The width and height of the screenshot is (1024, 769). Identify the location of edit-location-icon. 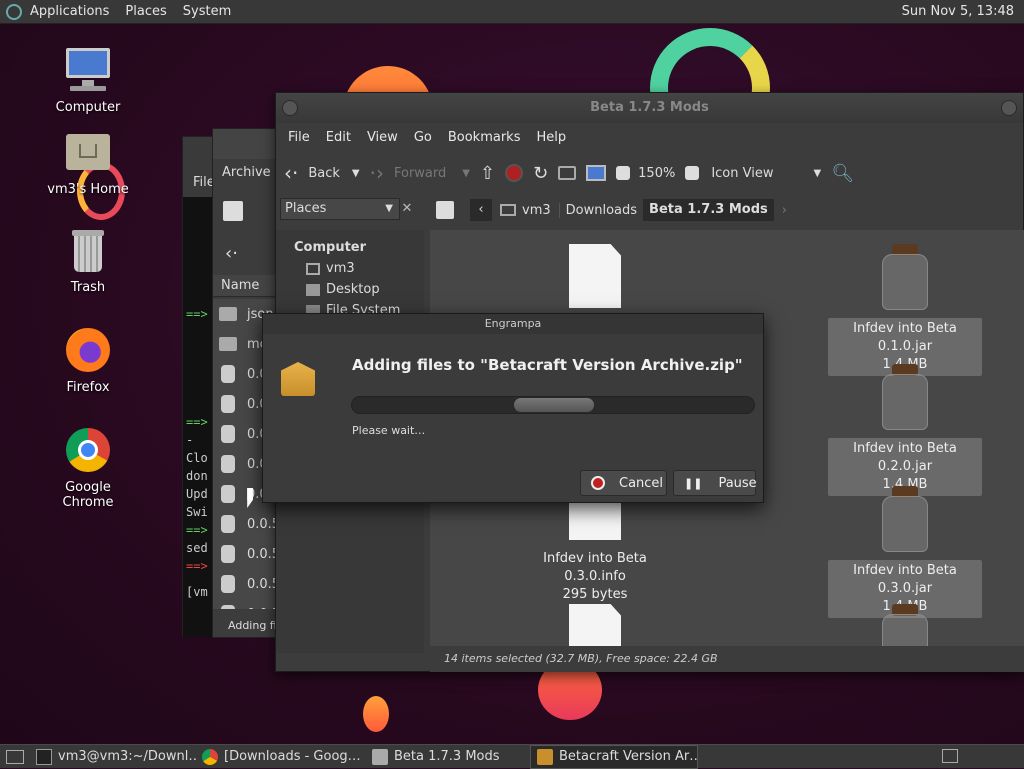
(445, 210).